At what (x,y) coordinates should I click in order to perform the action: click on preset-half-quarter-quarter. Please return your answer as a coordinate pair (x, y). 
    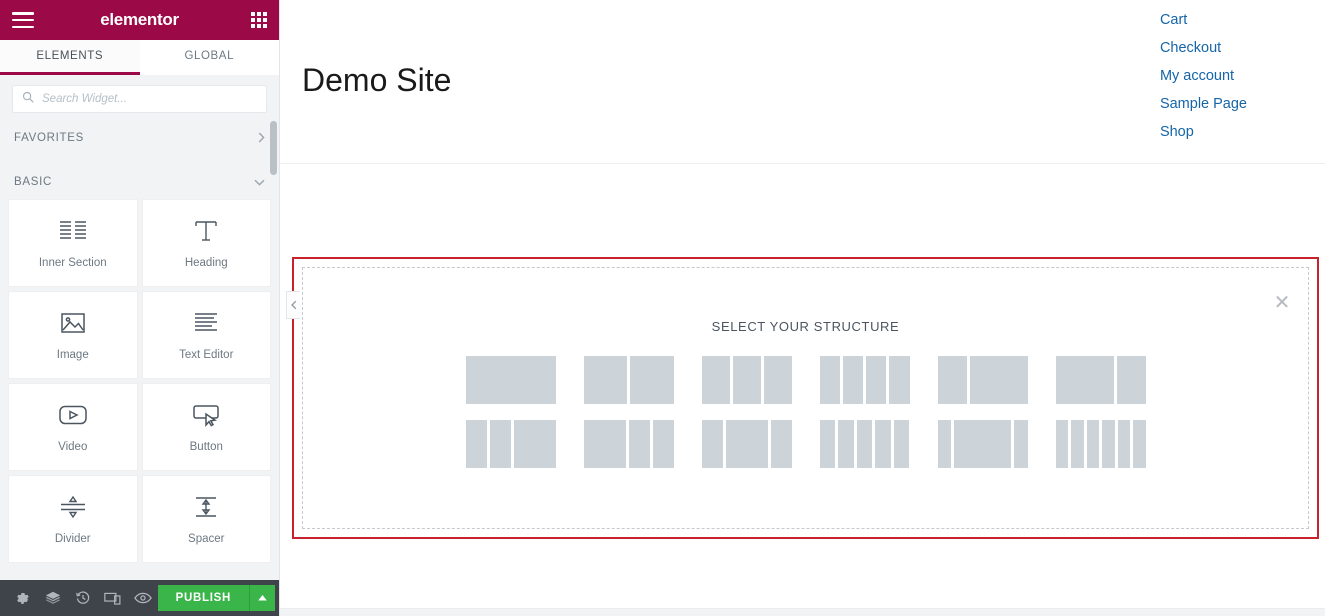
    Looking at the image, I should click on (628, 444).